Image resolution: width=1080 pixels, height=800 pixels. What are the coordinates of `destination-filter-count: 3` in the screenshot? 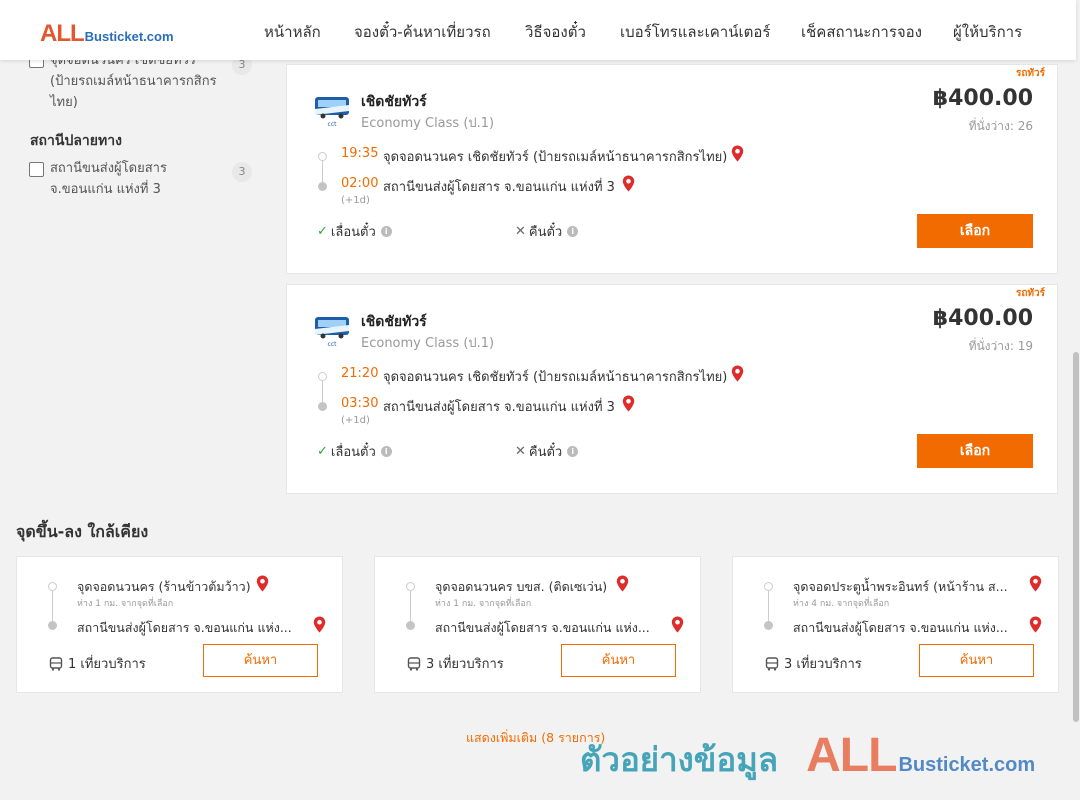 It's located at (242, 172).